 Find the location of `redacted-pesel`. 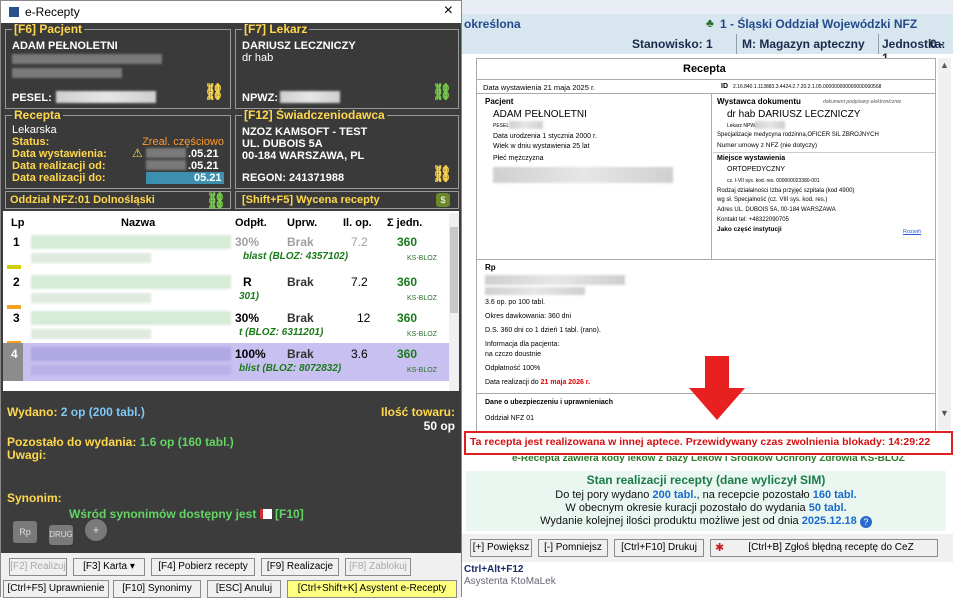

redacted-pesel is located at coordinates (106, 97).